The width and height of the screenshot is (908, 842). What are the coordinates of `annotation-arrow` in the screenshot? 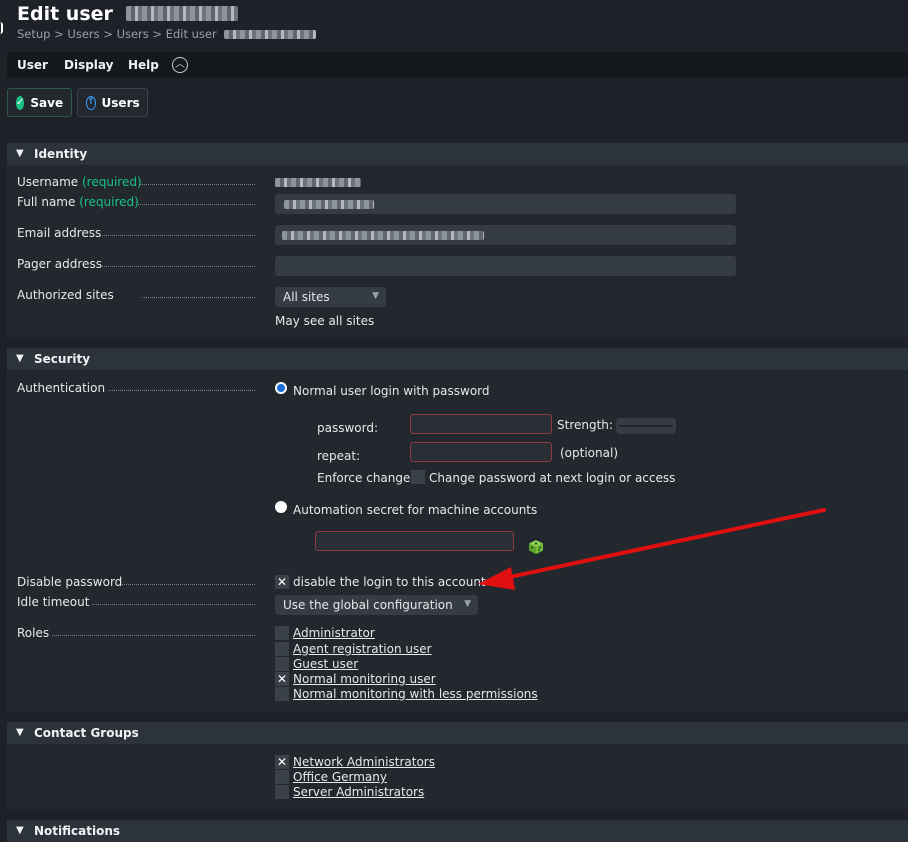 It's located at (652, 549).